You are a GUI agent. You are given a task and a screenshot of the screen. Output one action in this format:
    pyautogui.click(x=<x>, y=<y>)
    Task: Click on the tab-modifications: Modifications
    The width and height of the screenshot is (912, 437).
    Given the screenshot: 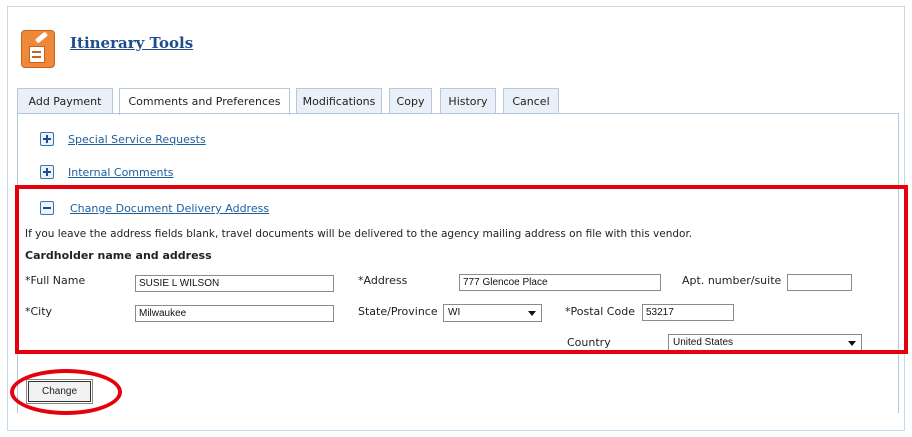 What is the action you would take?
    pyautogui.click(x=339, y=100)
    